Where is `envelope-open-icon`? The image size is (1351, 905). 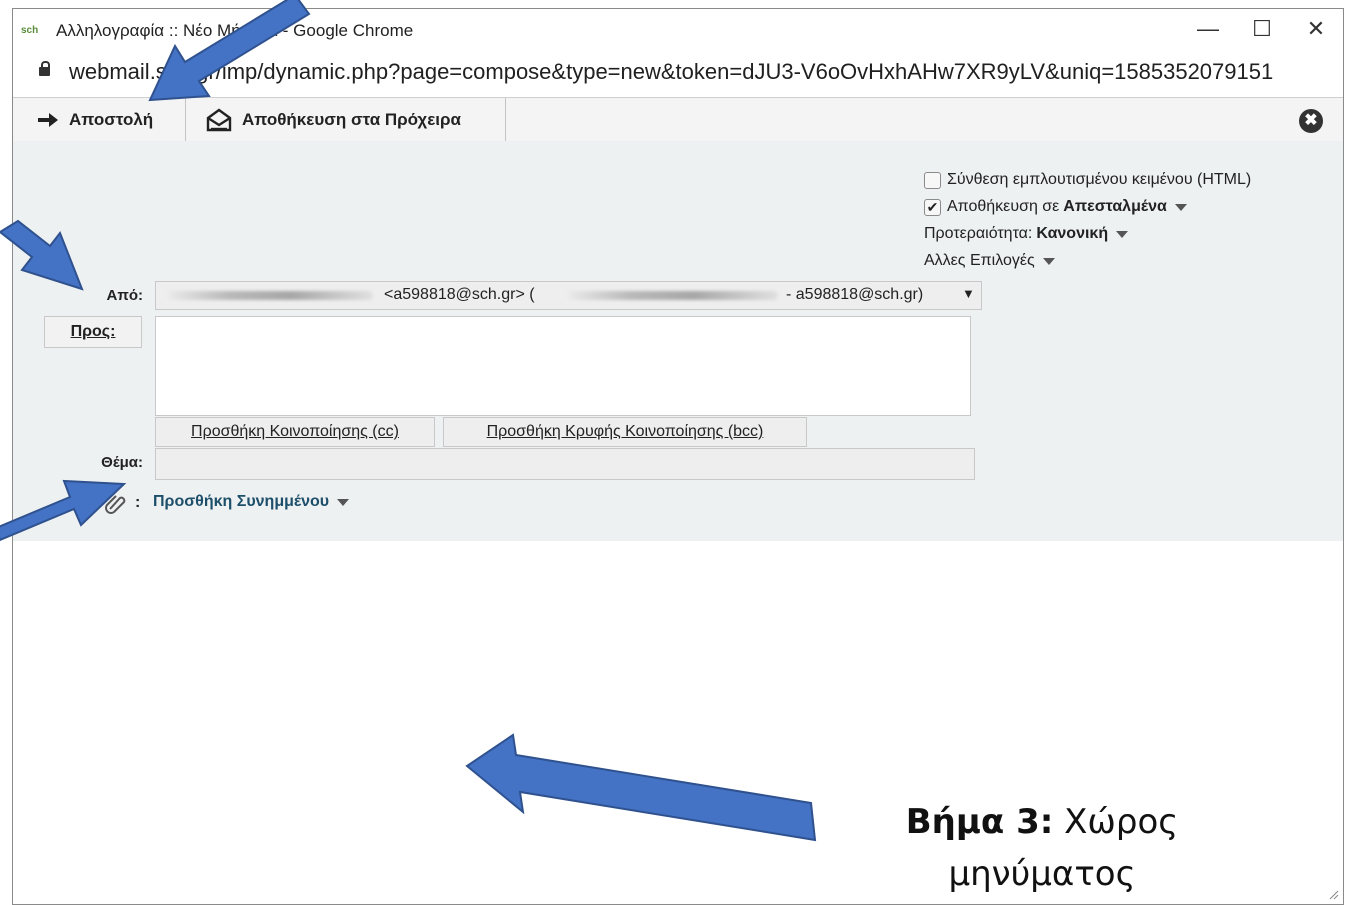 envelope-open-icon is located at coordinates (219, 120).